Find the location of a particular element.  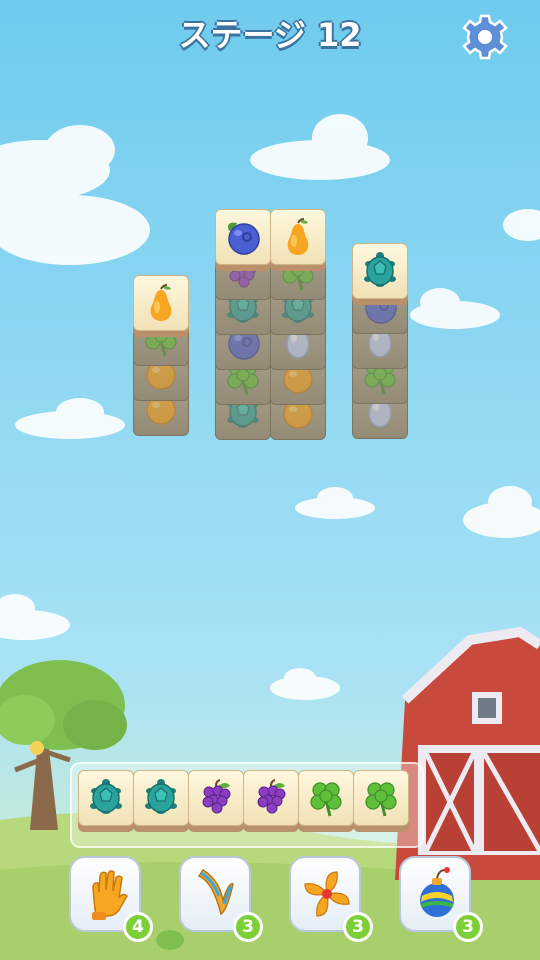

settings-button is located at coordinates (485, 37).